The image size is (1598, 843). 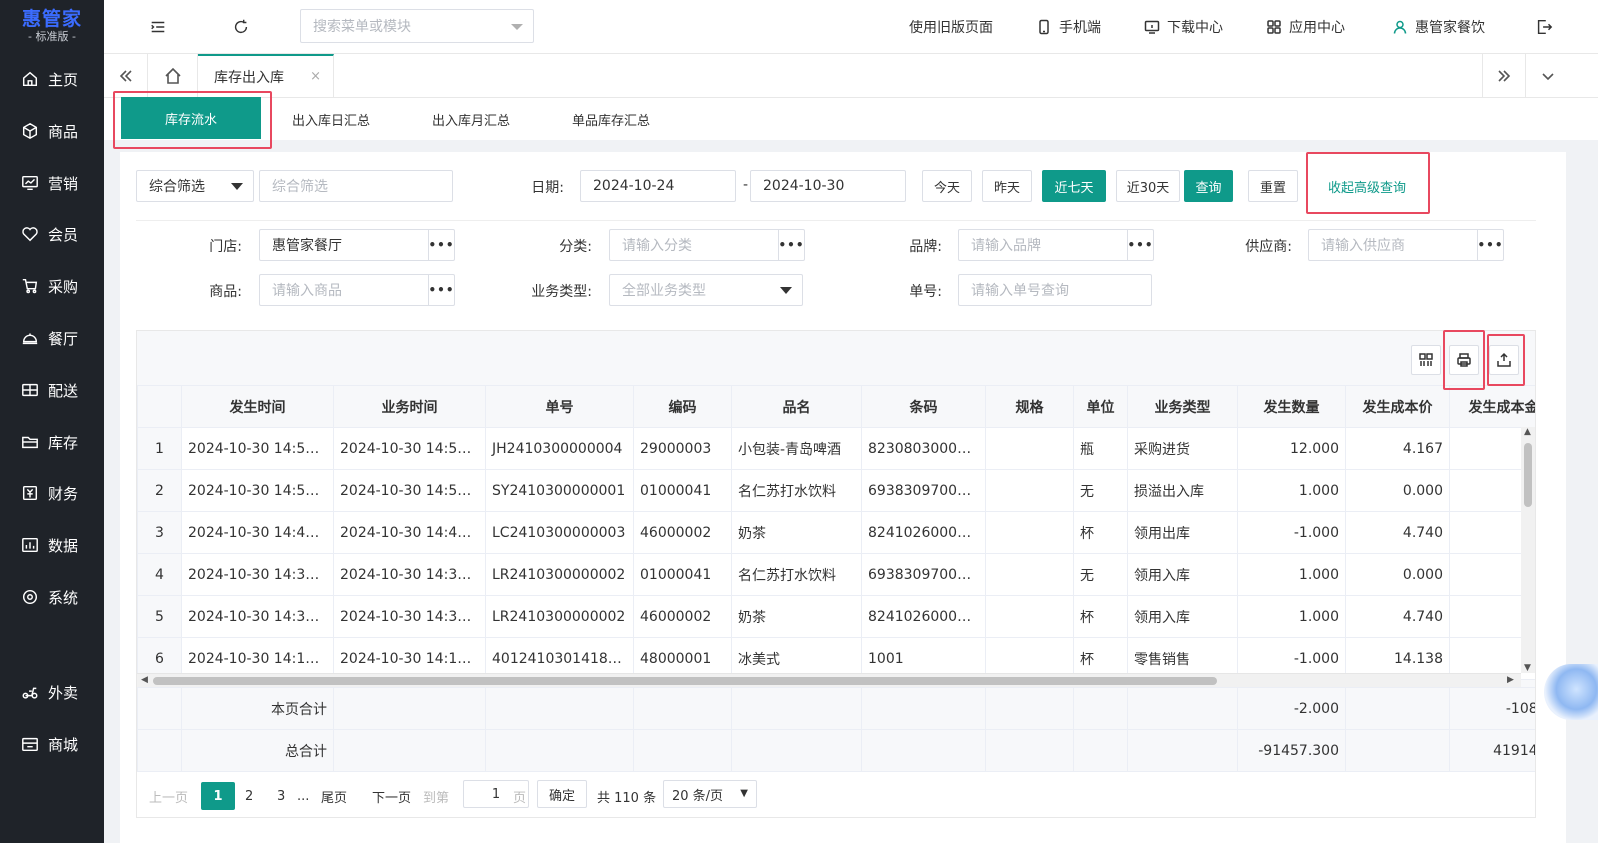 I want to click on sidebar-item-data: 数据, so click(x=52, y=545).